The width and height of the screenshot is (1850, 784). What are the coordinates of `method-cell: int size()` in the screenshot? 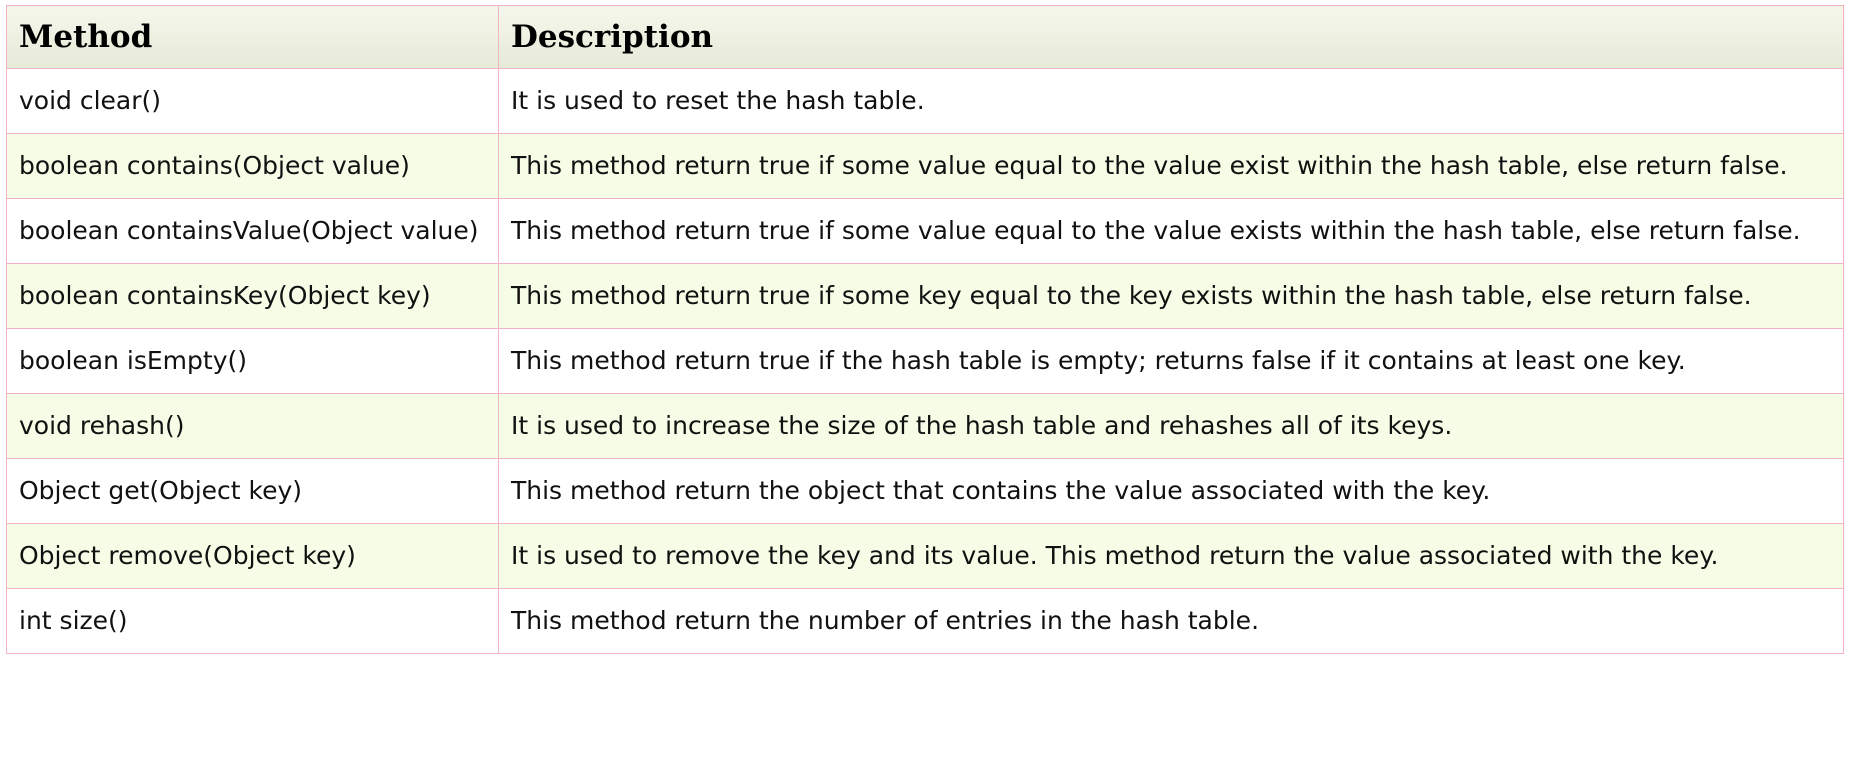 It's located at (252, 621).